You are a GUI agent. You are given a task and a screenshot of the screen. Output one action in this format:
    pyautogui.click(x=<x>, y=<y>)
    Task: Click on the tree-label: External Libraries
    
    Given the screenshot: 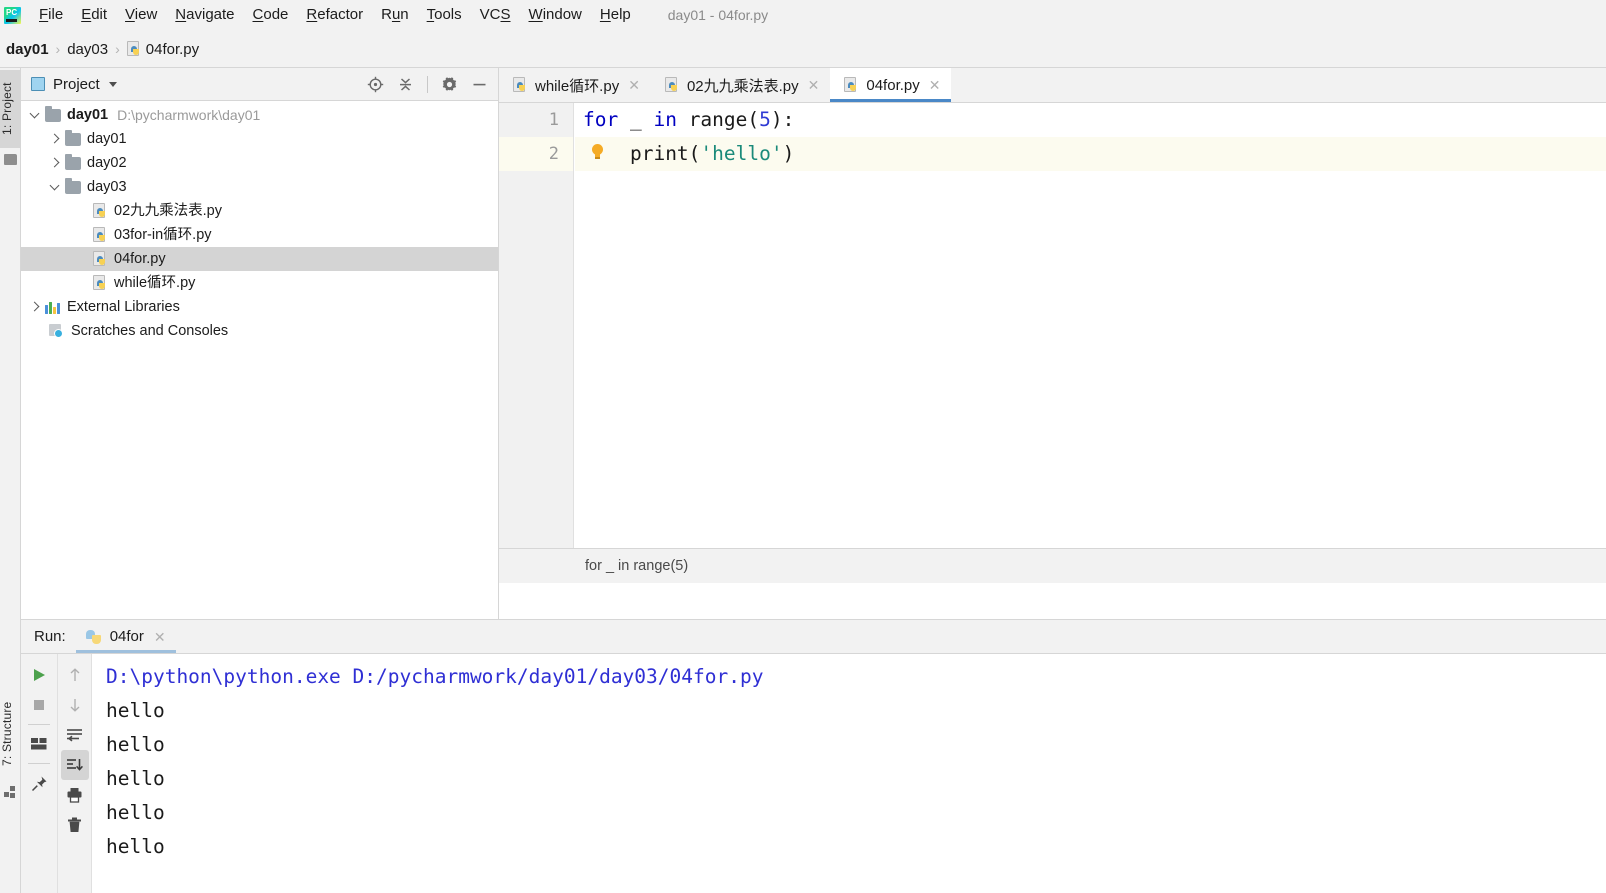 What is the action you would take?
    pyautogui.click(x=123, y=307)
    